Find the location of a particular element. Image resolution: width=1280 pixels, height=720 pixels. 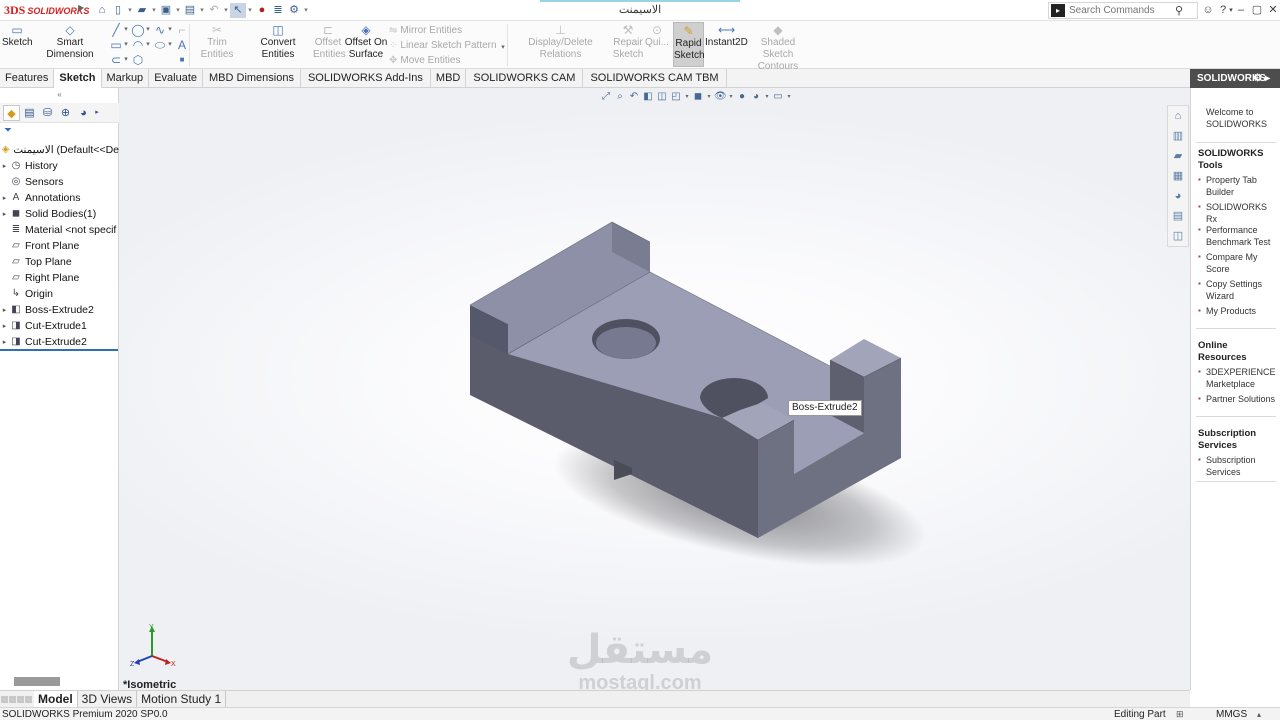

close-button: ✕ is located at coordinates (1273, 10).